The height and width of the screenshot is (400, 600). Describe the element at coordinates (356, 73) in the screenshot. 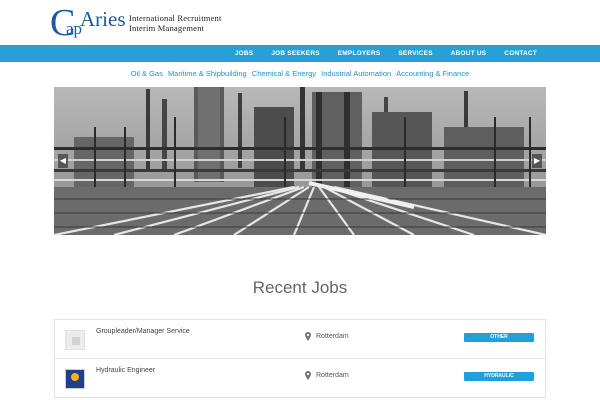

I see `sector-link-industrial-automation: Industrial Automation` at that location.